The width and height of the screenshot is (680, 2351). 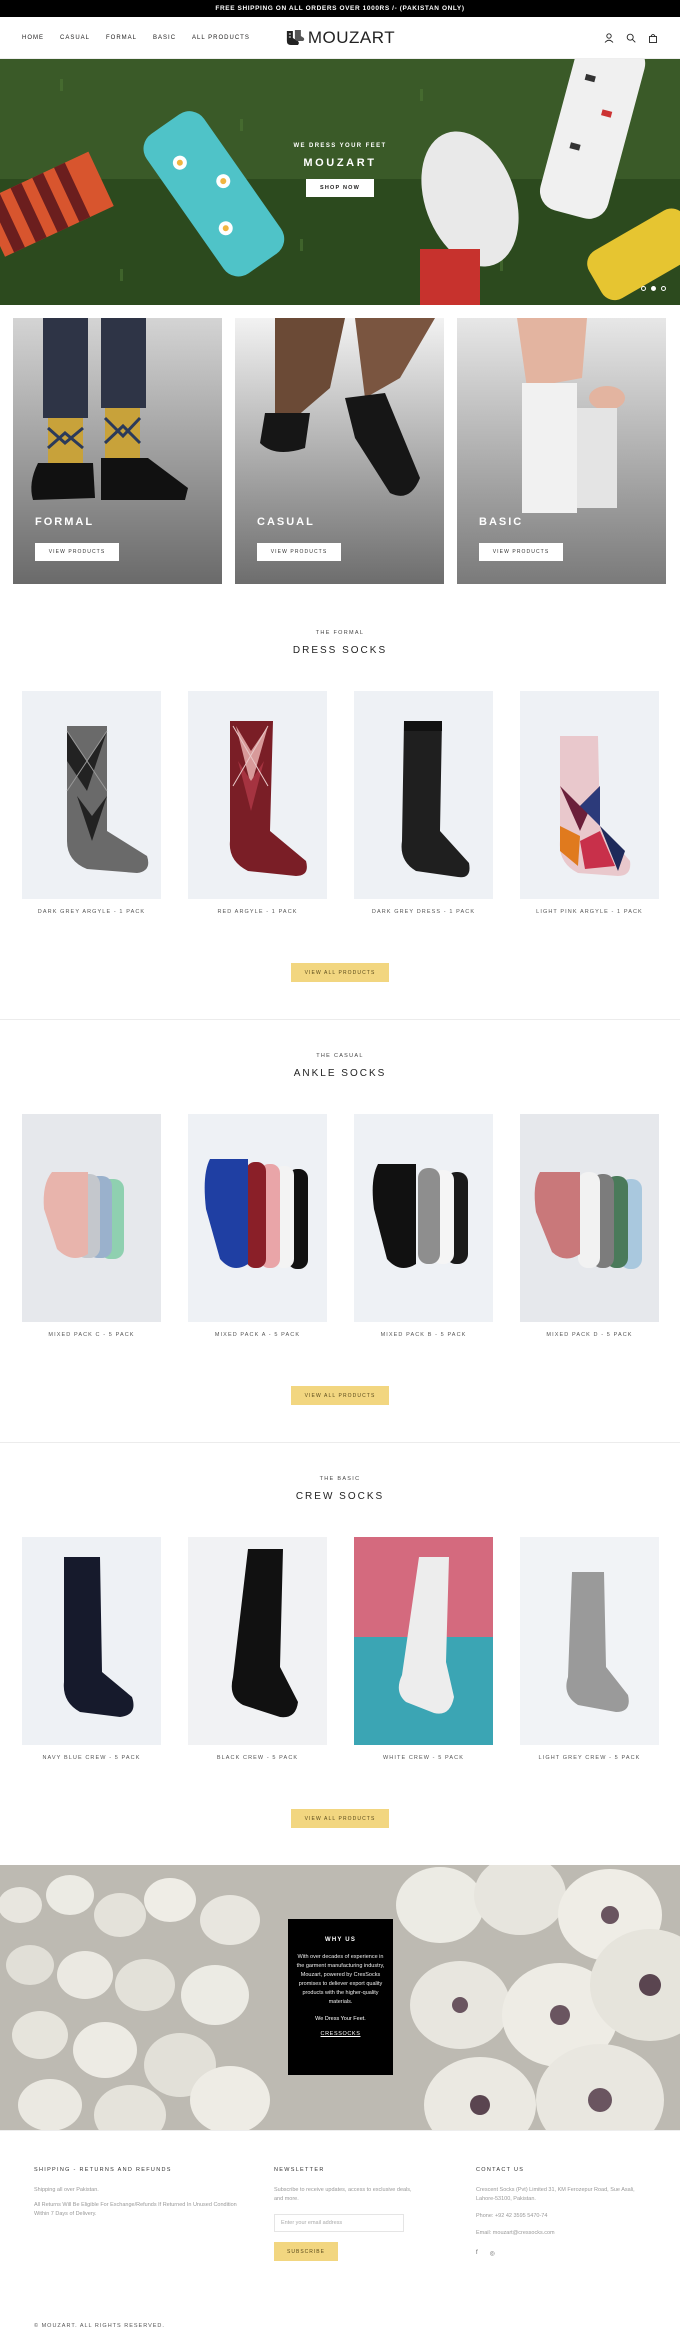 I want to click on product-card: MIXED PACK B - 5 PACK, so click(x=423, y=1226).